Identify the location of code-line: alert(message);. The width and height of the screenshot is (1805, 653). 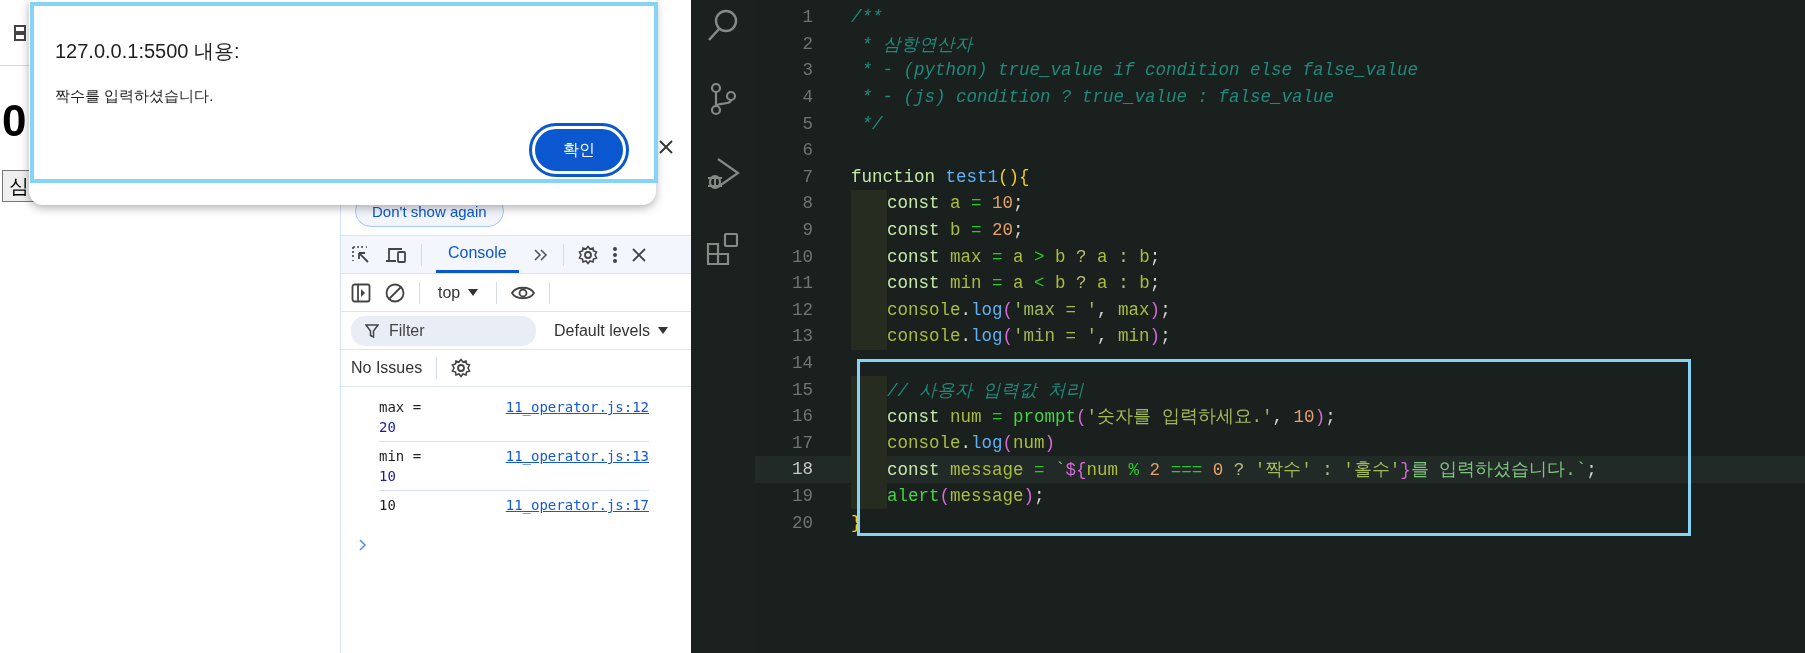
(966, 496).